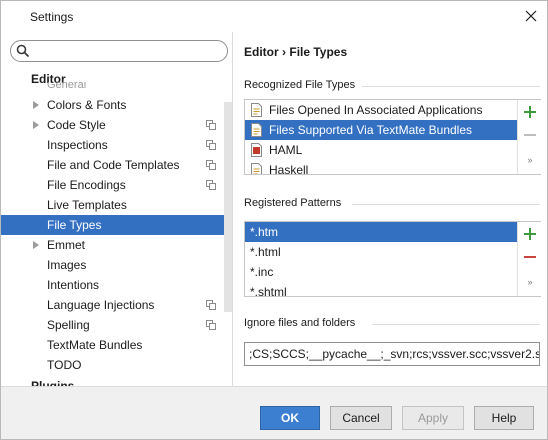 This screenshot has height=440, width=548. What do you see at coordinates (392, 167) in the screenshot?
I see `file-type-item: Haskell` at bounding box center [392, 167].